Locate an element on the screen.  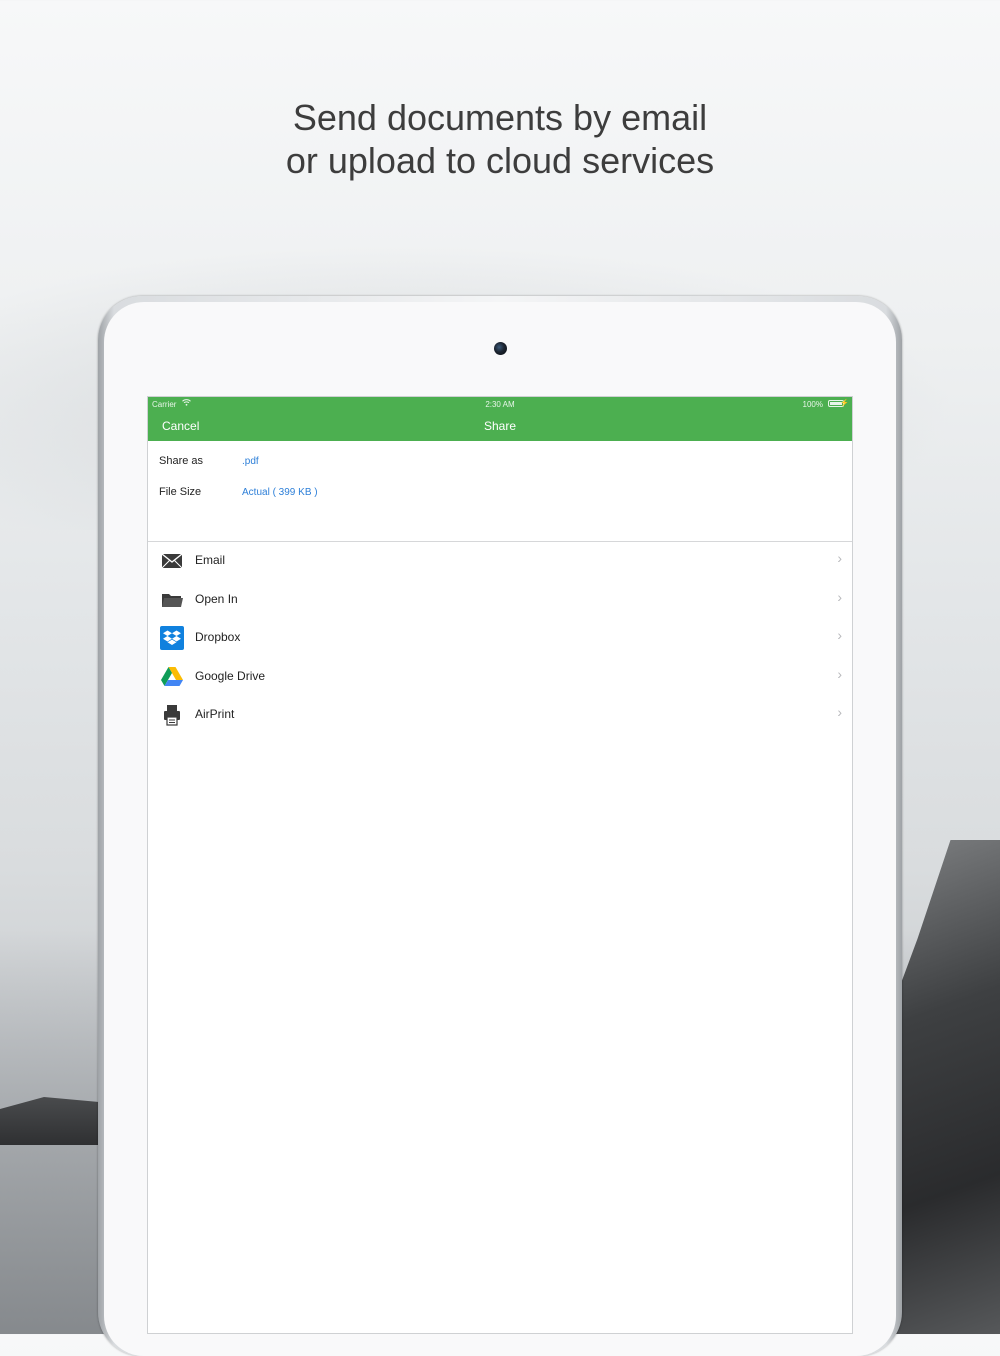
navigation-bar: Carrier 2:30 AM 100% ⚡ Cancel Share is located at coordinates (500, 419).